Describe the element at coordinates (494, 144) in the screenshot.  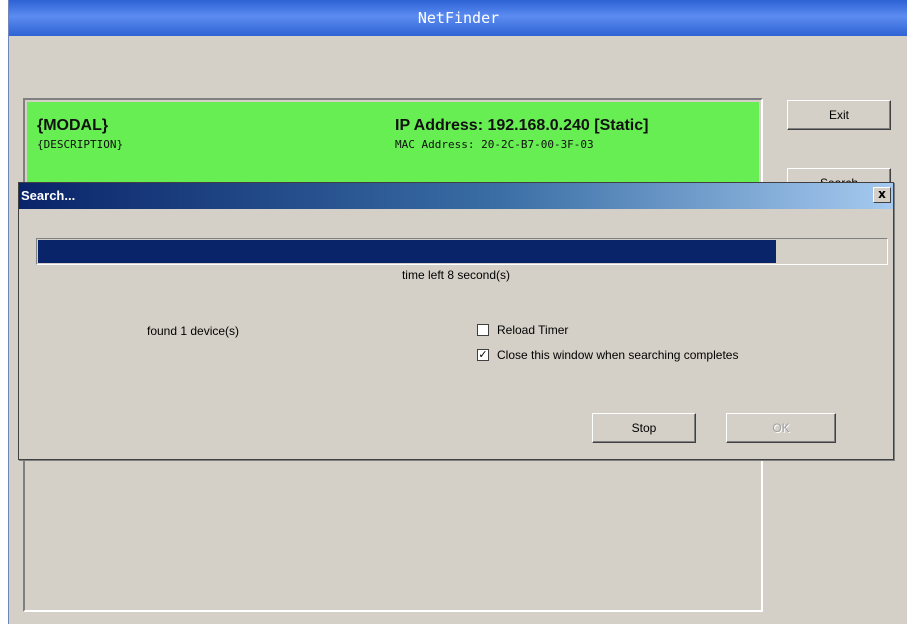
I see `device-mac-address: MAC Address: 20-2C-B7-00-3F-03` at that location.